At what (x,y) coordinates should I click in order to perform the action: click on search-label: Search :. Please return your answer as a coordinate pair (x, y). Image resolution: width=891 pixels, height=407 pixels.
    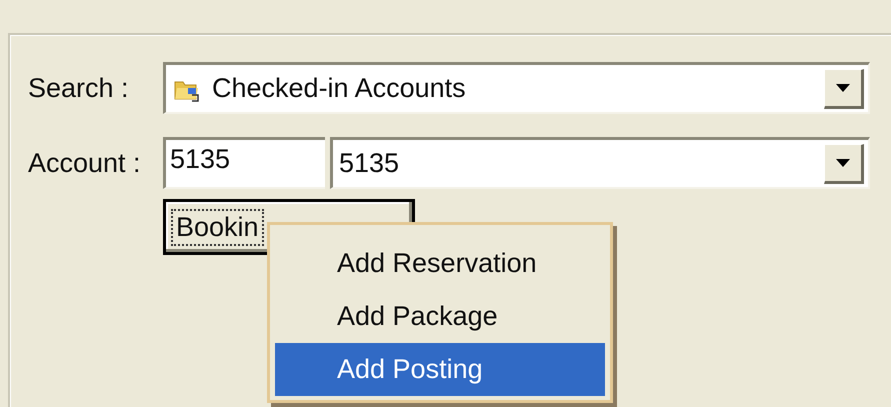
    Looking at the image, I should click on (79, 88).